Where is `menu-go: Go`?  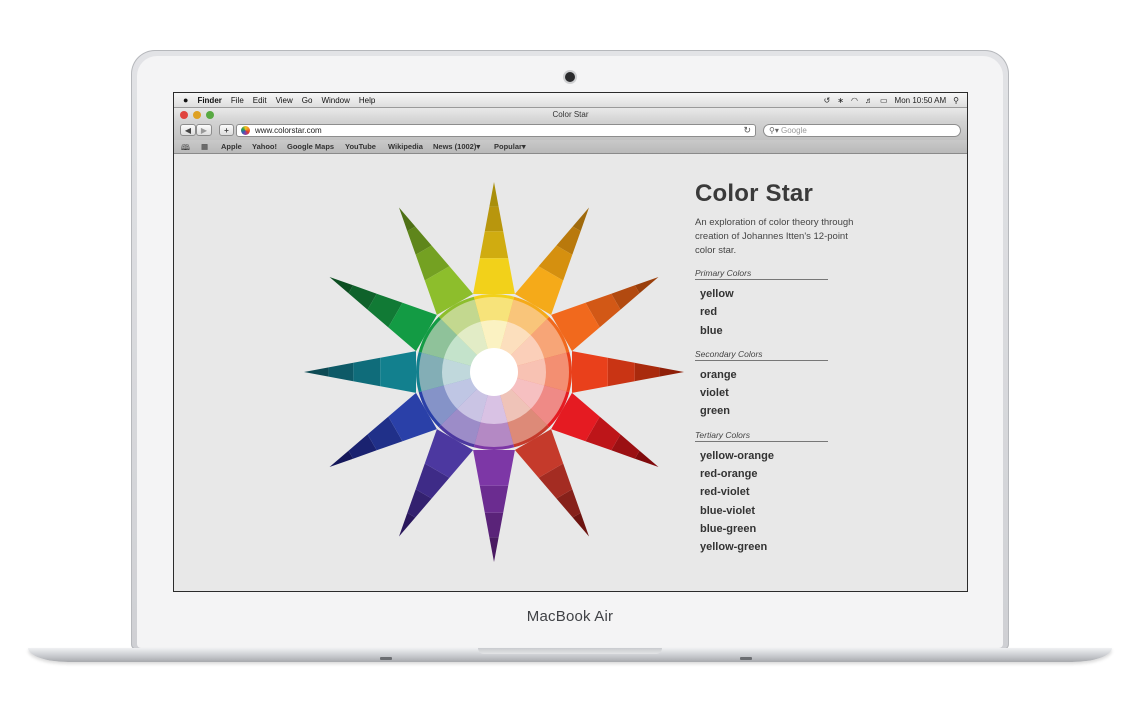 menu-go: Go is located at coordinates (307, 100).